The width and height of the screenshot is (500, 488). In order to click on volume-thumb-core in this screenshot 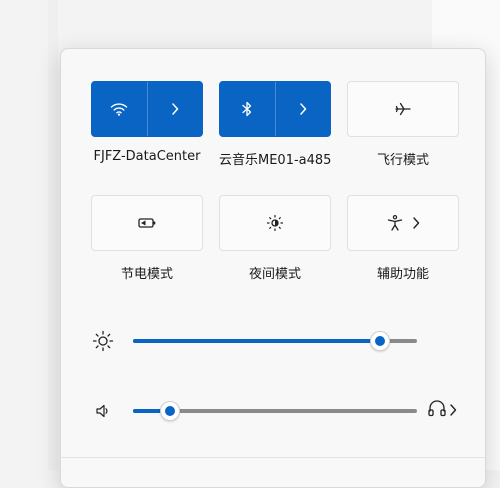, I will do `click(169, 411)`.